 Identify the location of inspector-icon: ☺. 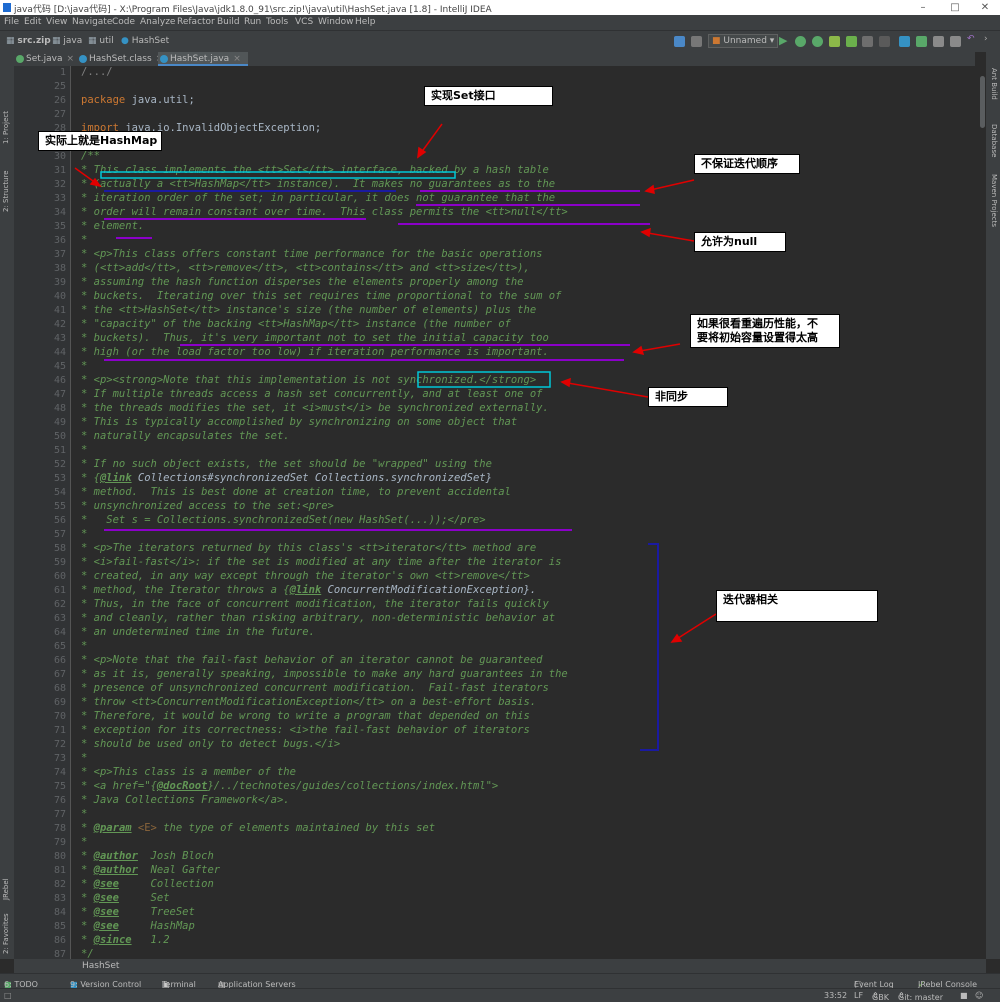
(979, 995).